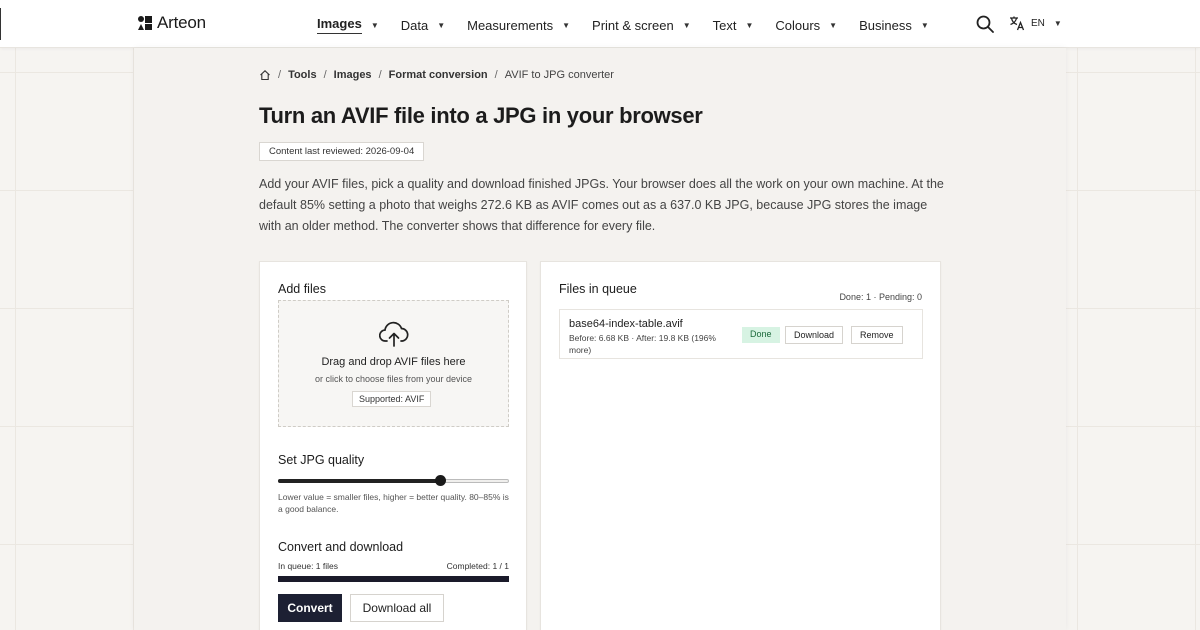  I want to click on home-icon, so click(265, 75).